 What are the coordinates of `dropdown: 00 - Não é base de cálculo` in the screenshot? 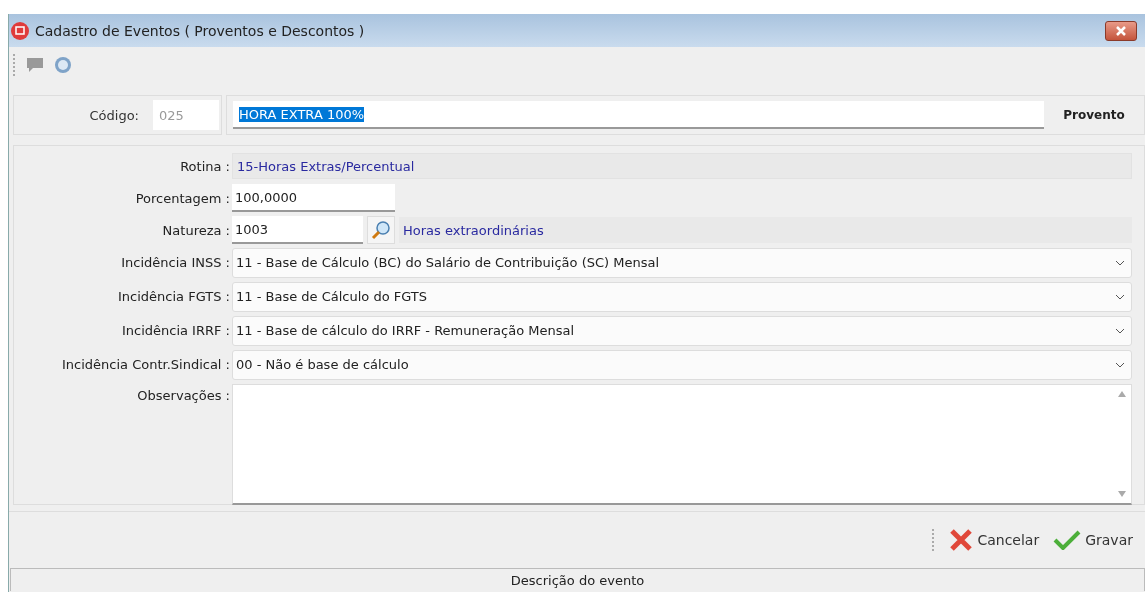 It's located at (682, 364).